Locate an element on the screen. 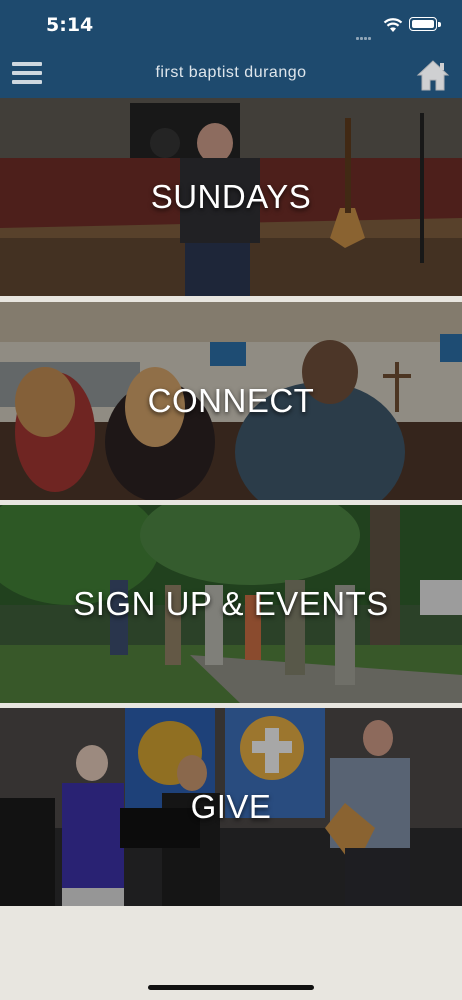  status-time: 5:14 is located at coordinates (70, 25).